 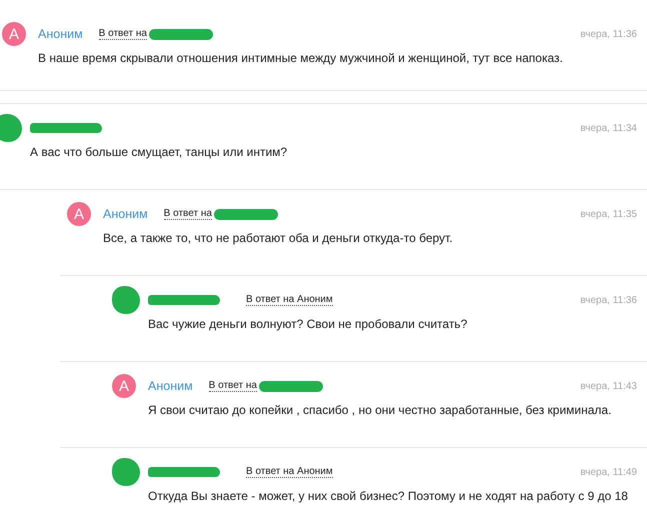 What do you see at coordinates (380, 410) in the screenshot?
I see `comment-text: Я свои считаю до копейки , спасибо , но они честно заработанные, без криминала.` at bounding box center [380, 410].